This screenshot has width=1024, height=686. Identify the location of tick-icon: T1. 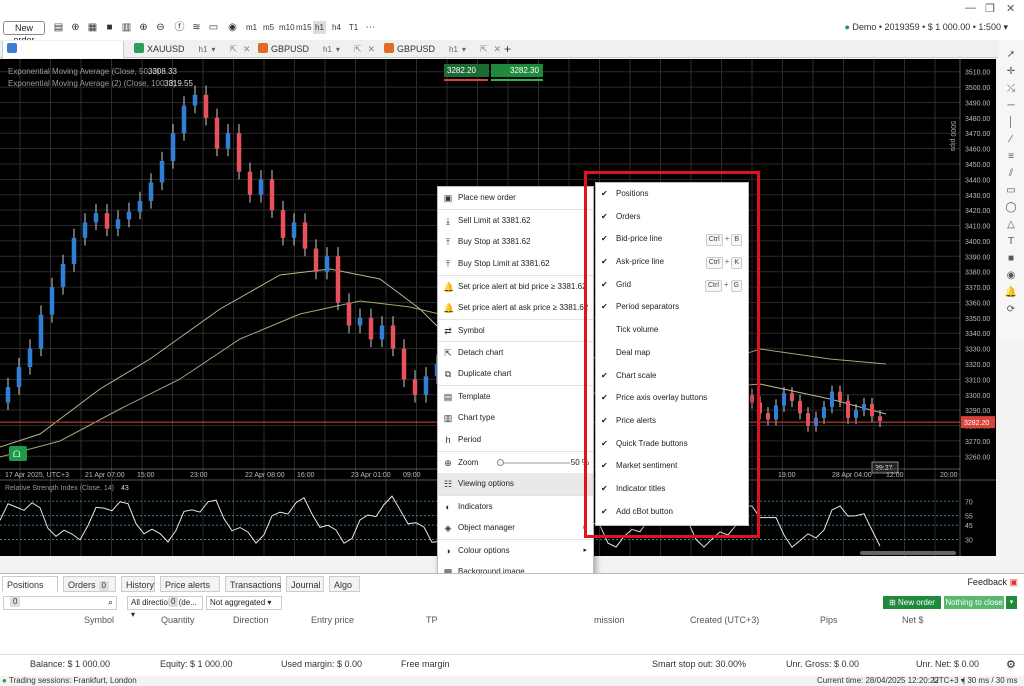
(353, 27).